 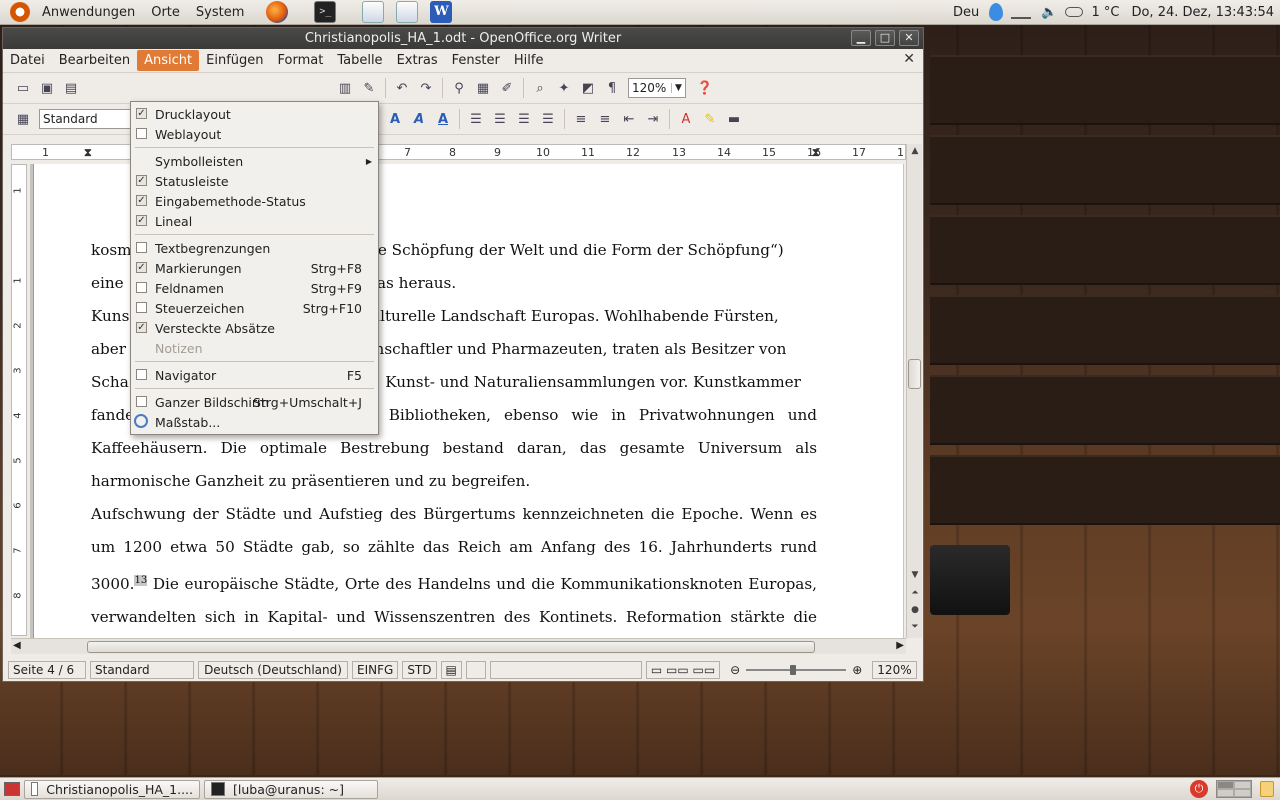 I want to click on menu-system: System, so click(x=220, y=12).